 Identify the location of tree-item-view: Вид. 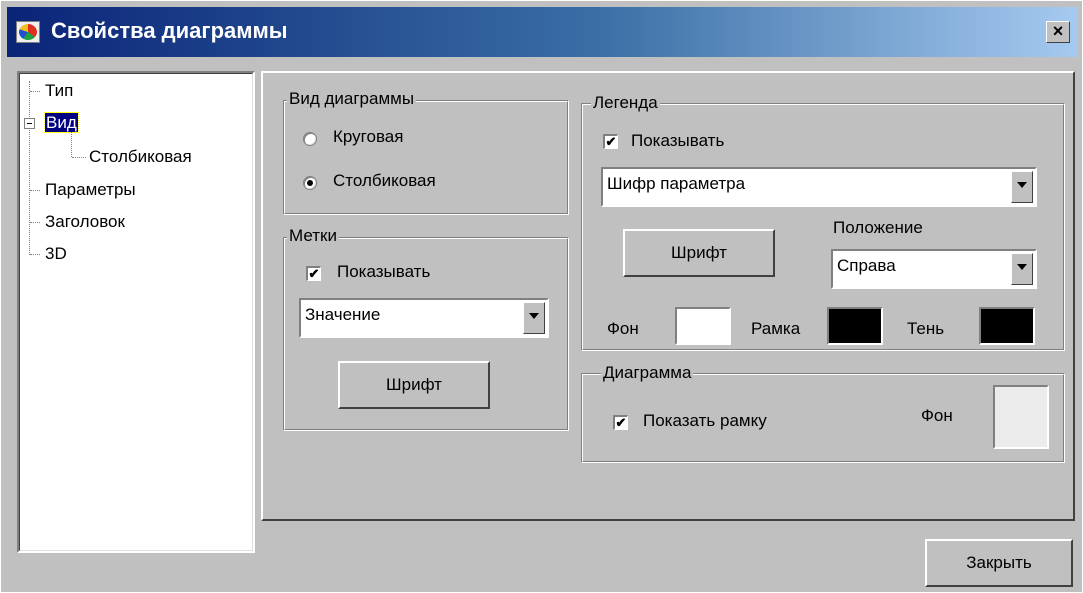
(61, 122).